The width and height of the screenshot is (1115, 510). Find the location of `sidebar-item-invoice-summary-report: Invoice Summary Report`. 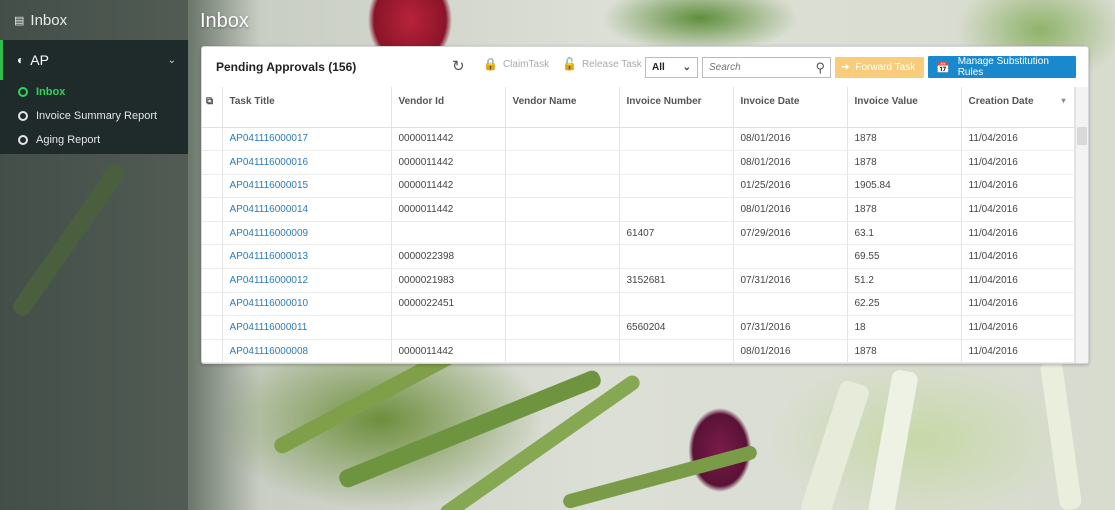

sidebar-item-invoice-summary-report: Invoice Summary Report is located at coordinates (94, 116).